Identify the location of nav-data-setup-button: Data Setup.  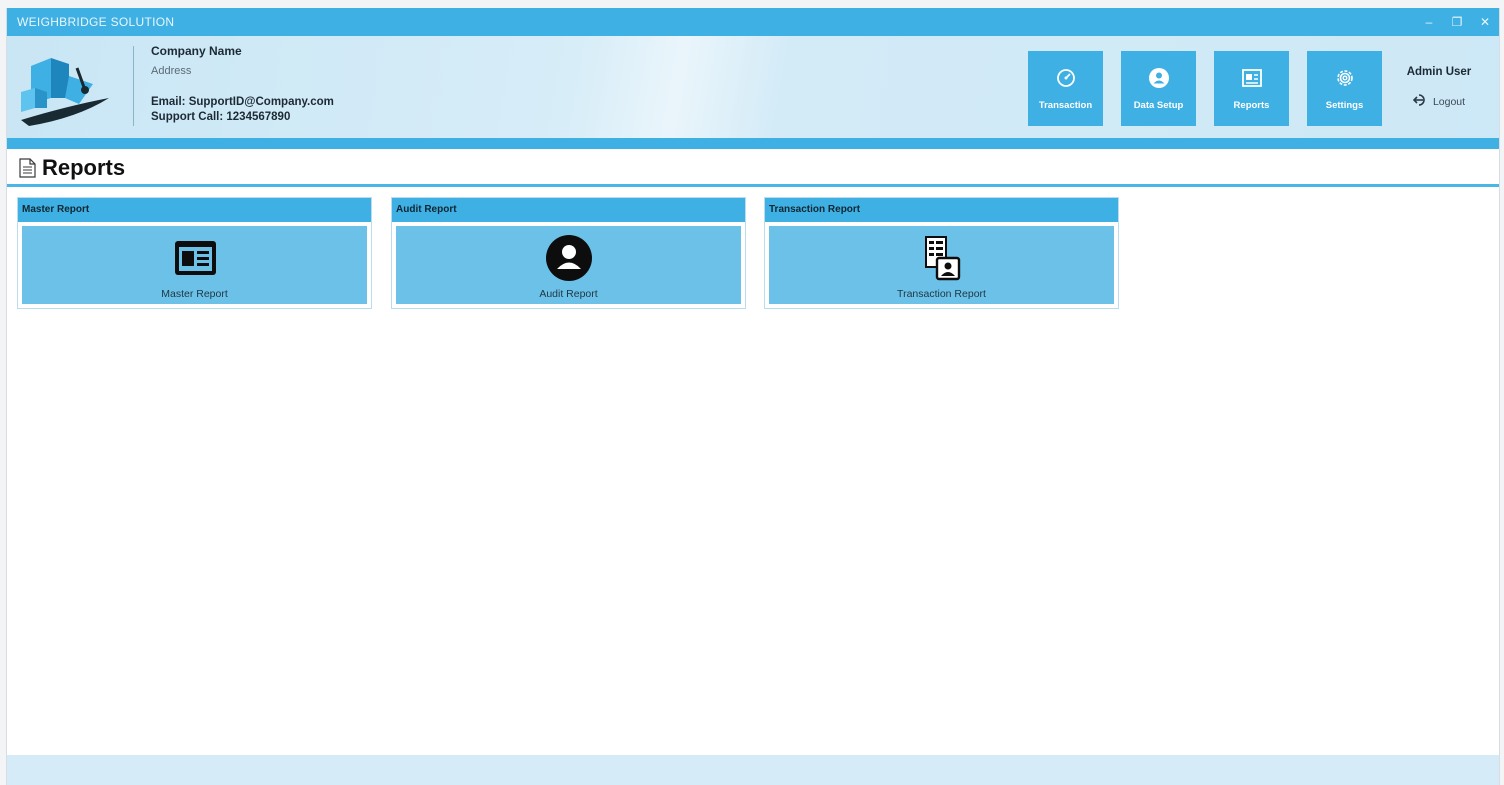
(1158, 88).